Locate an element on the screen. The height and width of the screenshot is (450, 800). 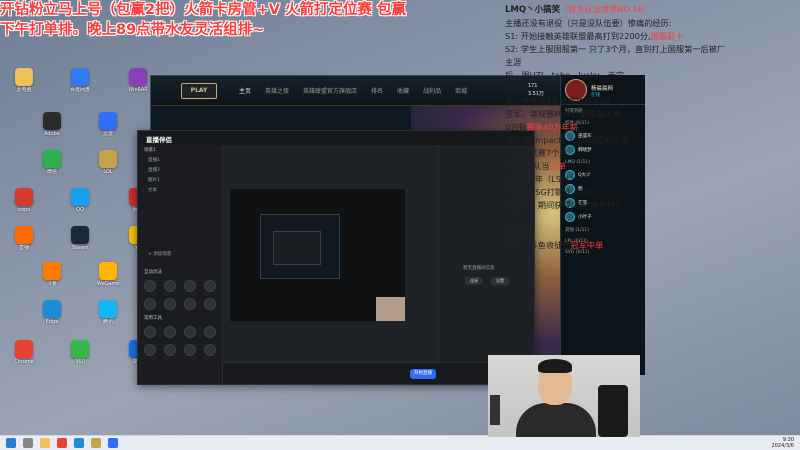
scene-item: 直播1 is located at coordinates (180, 160).